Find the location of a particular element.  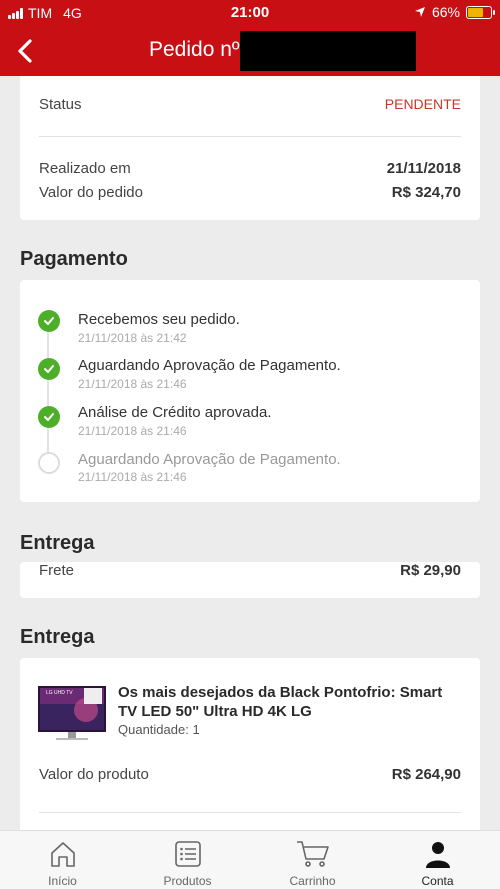

back-button is located at coordinates (27, 51).